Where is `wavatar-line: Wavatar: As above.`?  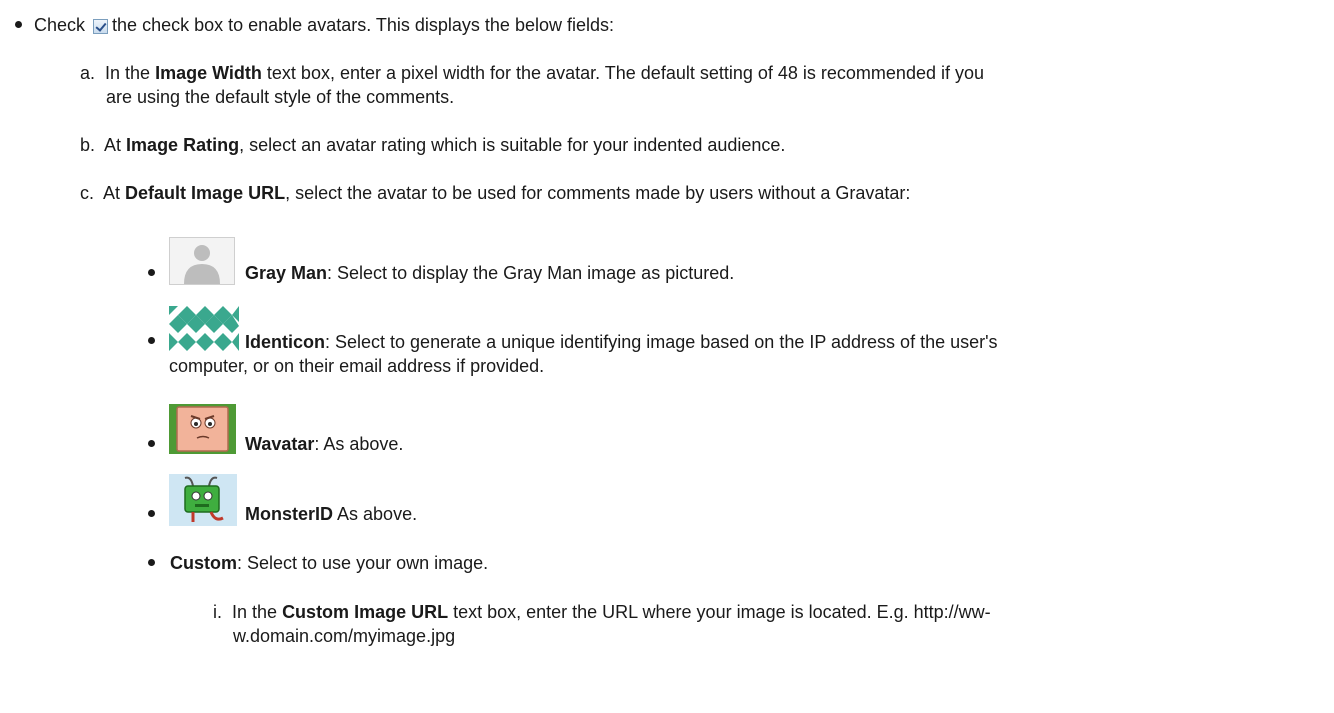 wavatar-line: Wavatar: As above. is located at coordinates (324, 444).